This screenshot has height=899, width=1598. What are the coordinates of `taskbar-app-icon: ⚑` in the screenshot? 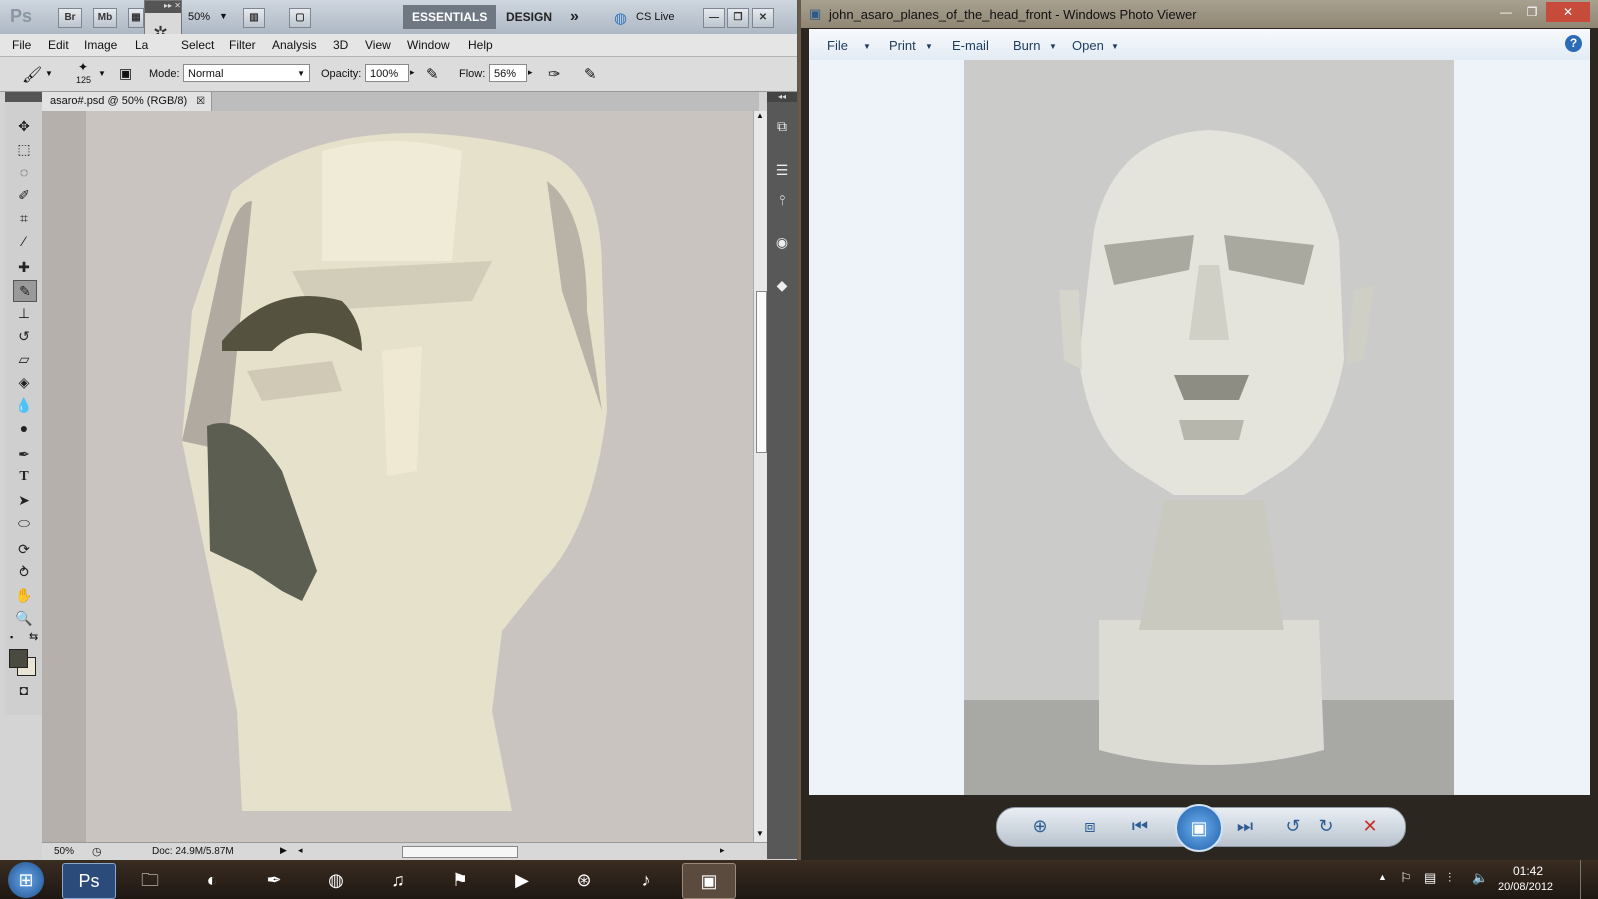 It's located at (460, 880).